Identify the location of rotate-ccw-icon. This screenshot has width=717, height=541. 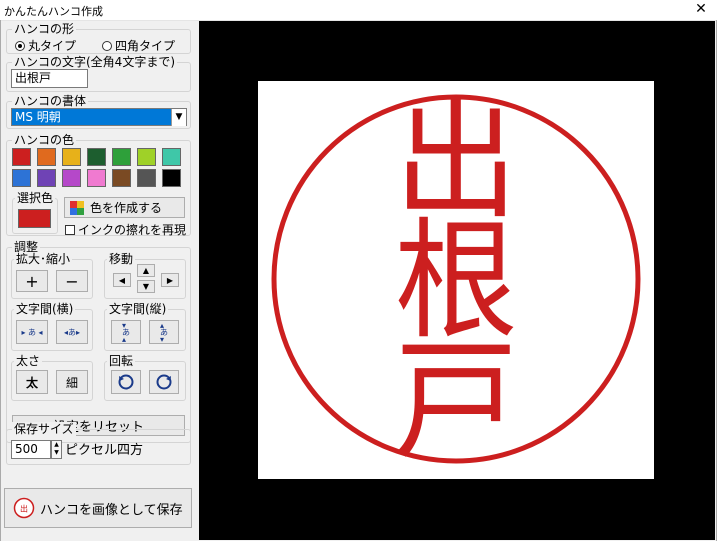
(126, 382).